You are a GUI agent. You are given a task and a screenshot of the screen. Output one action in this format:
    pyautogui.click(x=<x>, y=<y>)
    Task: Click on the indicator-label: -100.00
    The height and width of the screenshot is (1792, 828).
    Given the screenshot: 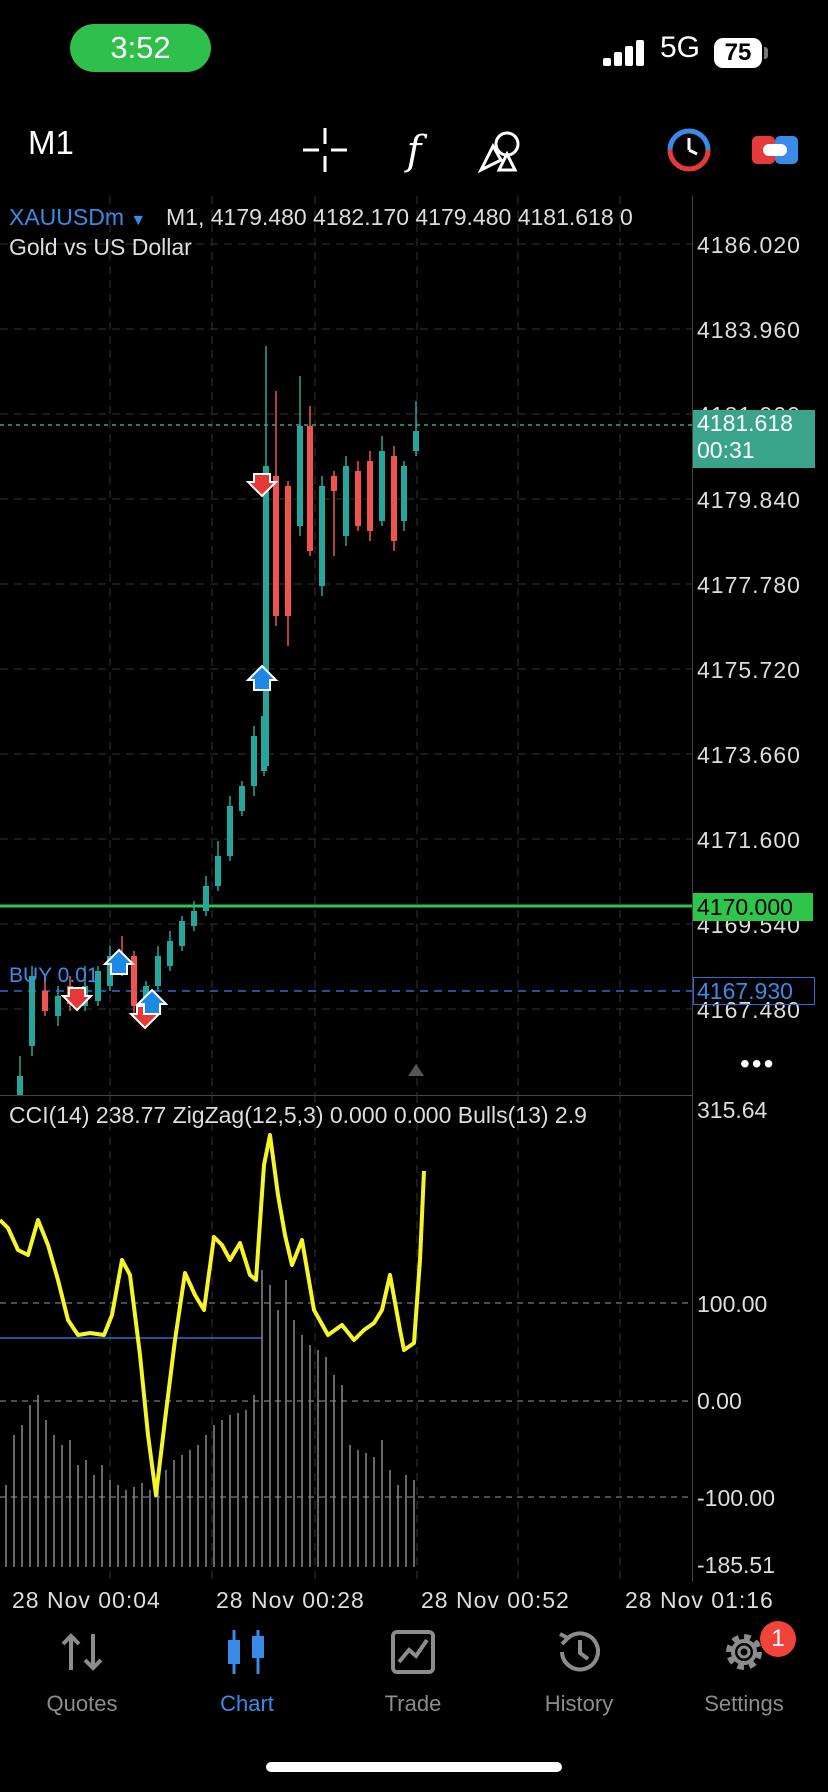 What is the action you would take?
    pyautogui.click(x=736, y=1498)
    